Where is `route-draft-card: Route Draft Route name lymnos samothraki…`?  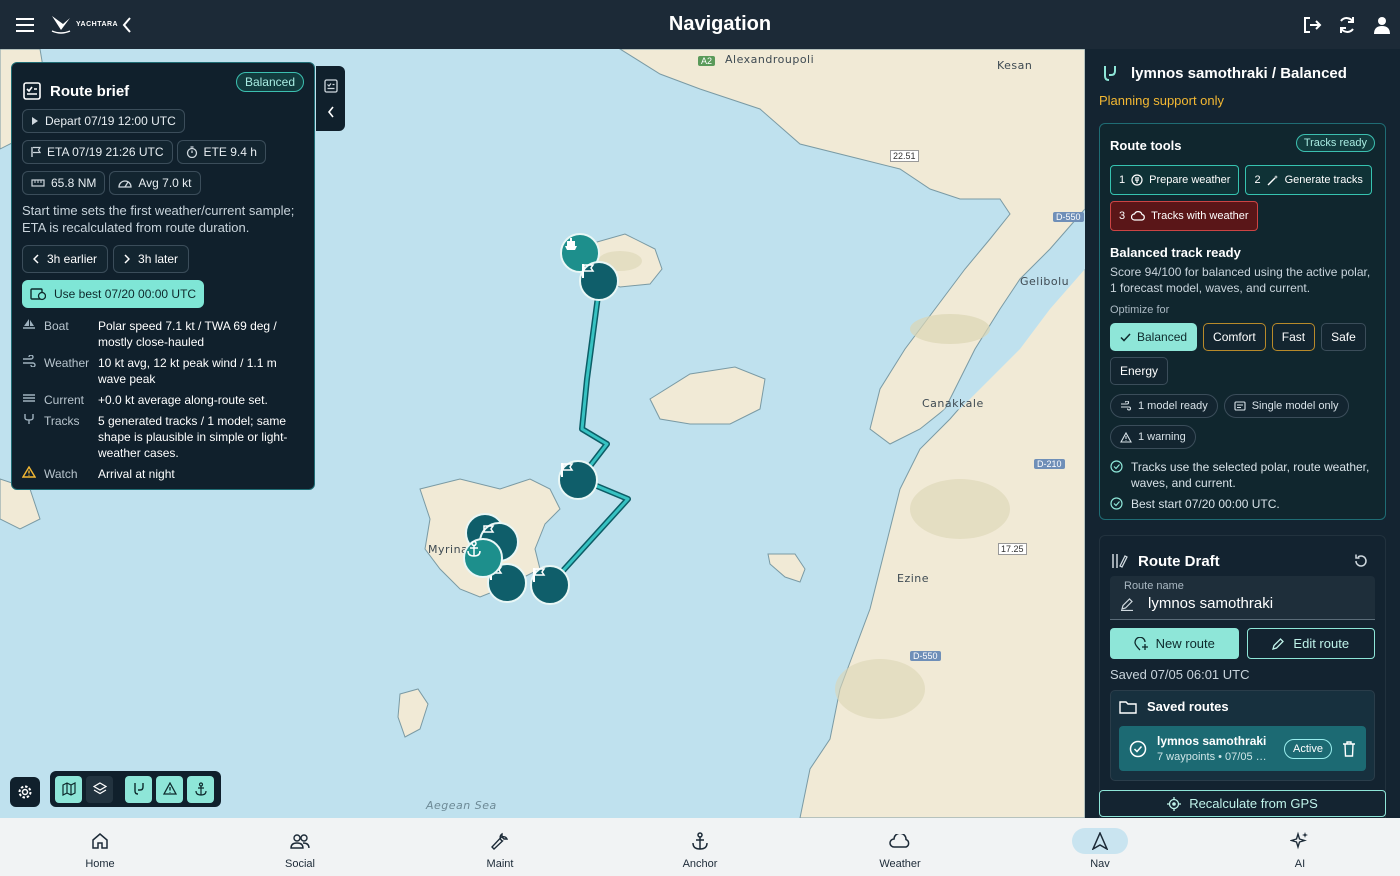 route-draft-card: Route Draft Route name lymnos samothraki… is located at coordinates (1242, 676).